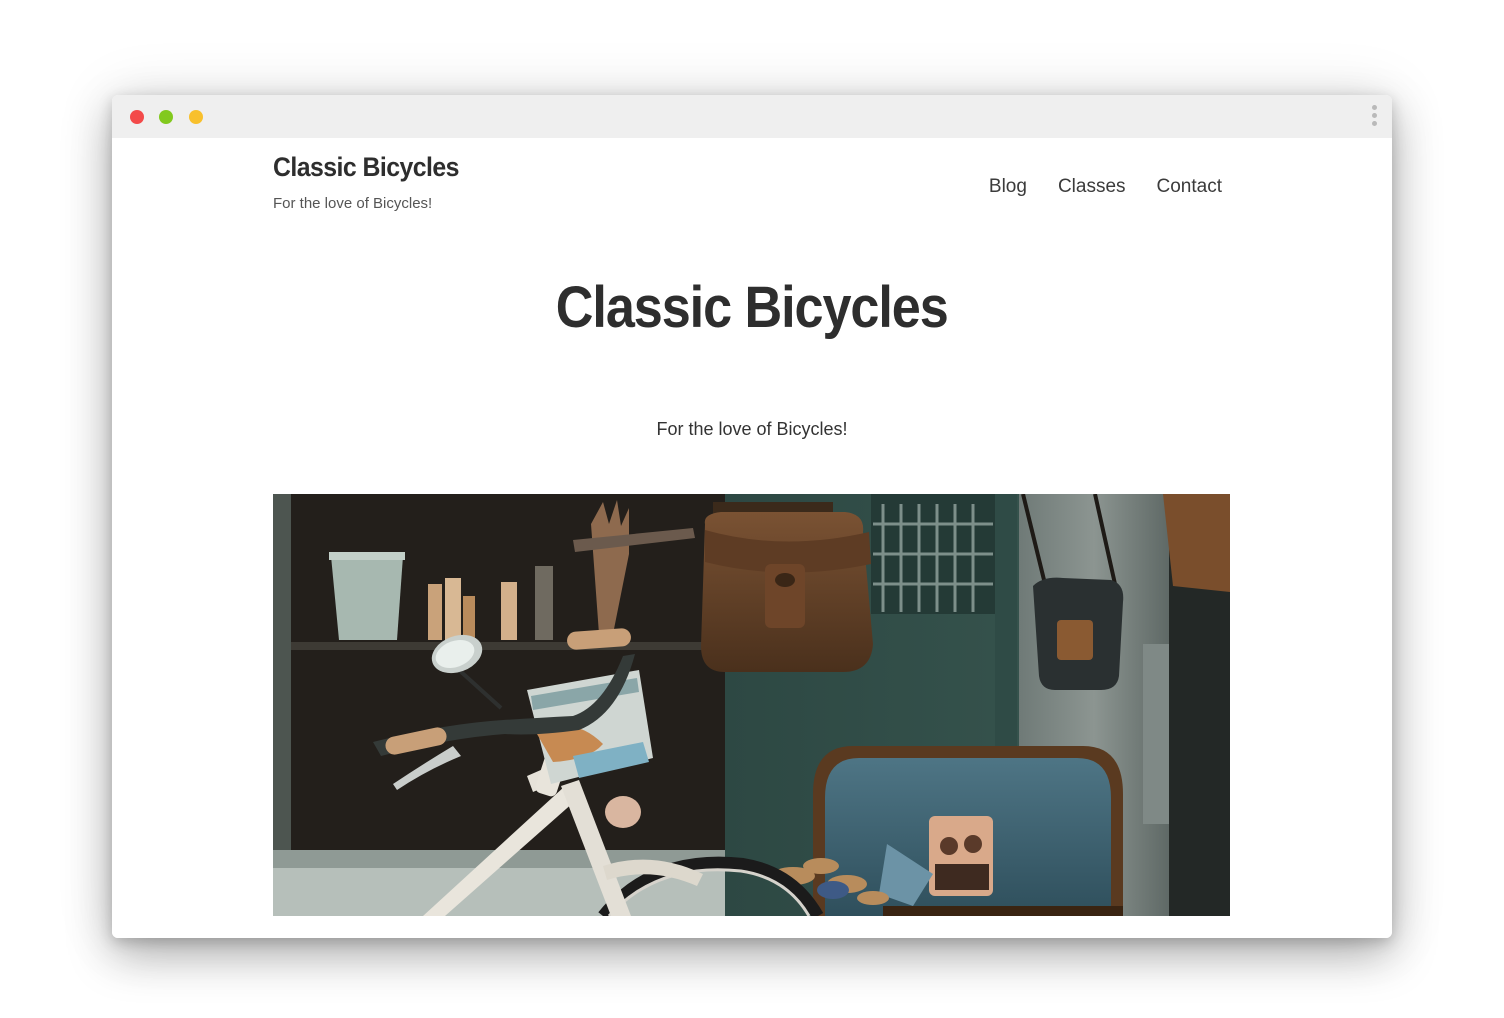 Image resolution: width=1504 pixels, height=1018 pixels. I want to click on hero-title: Classic Bicycles, so click(752, 307).